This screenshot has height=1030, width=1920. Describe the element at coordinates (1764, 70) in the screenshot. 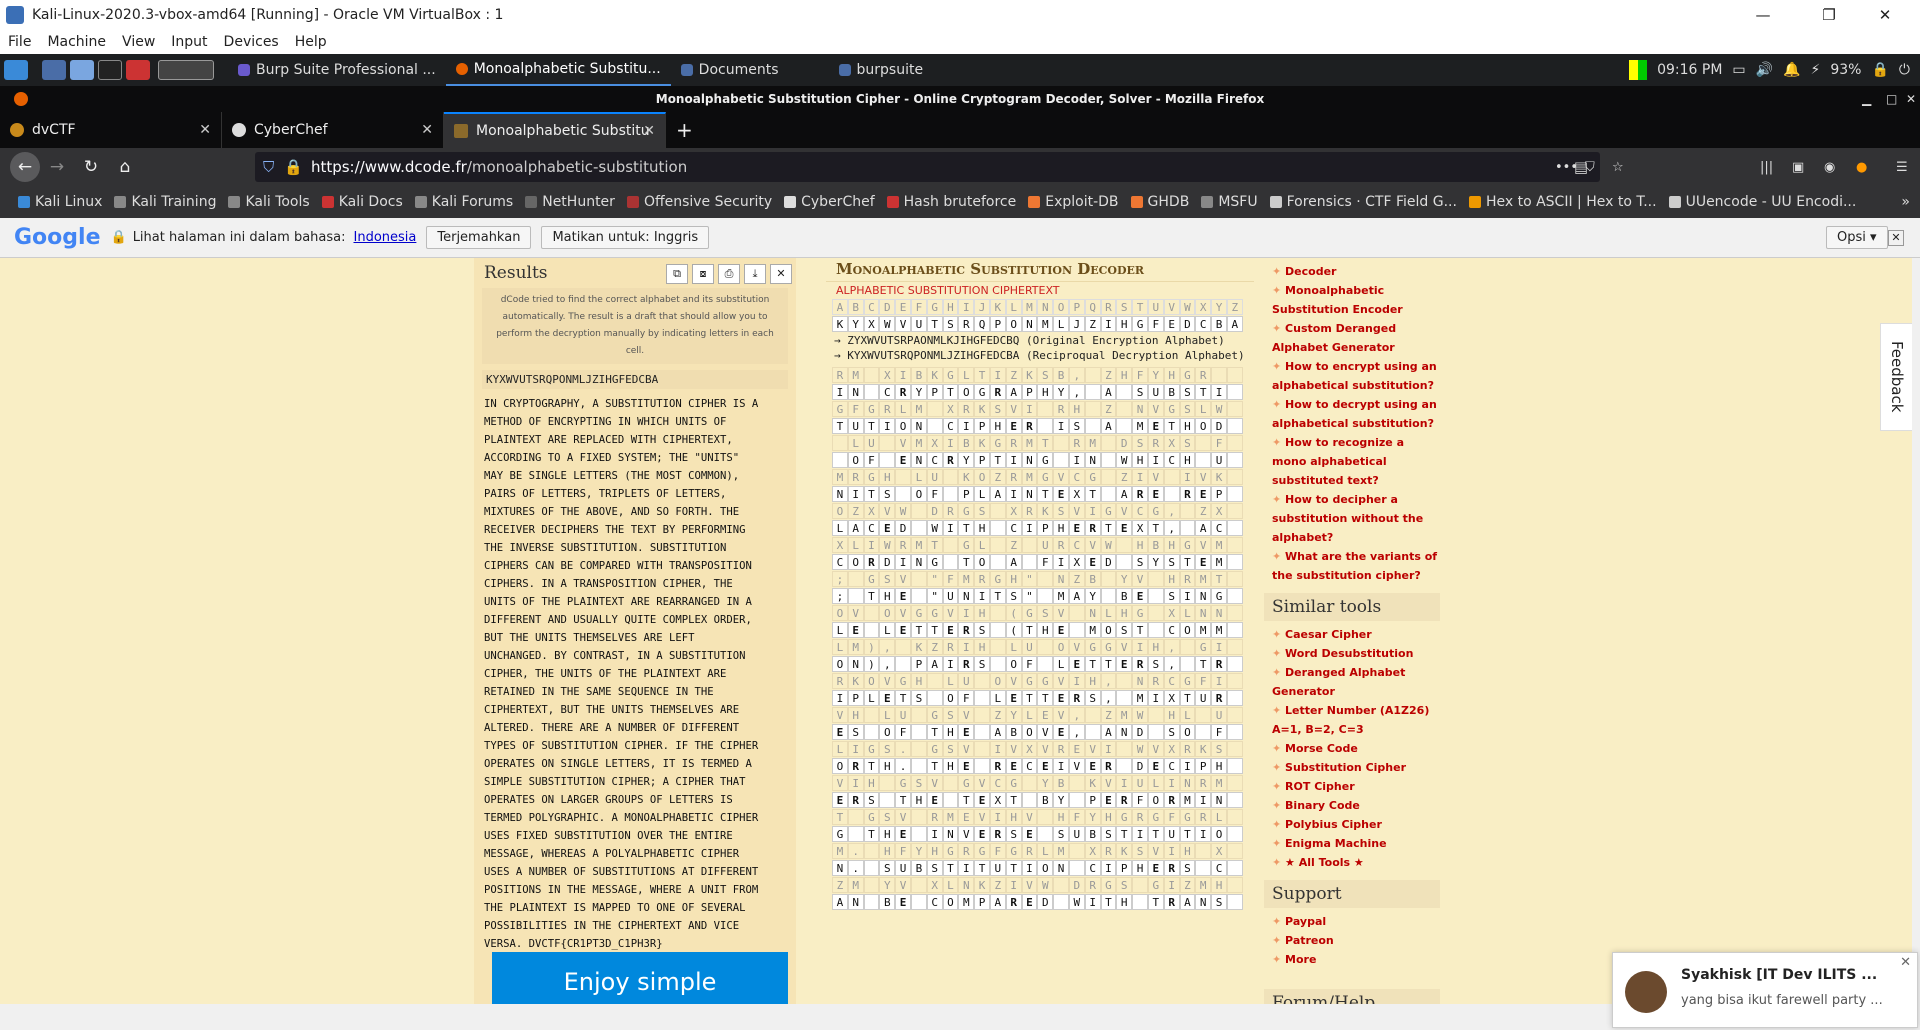

I see `volume-icon: 🔊` at that location.